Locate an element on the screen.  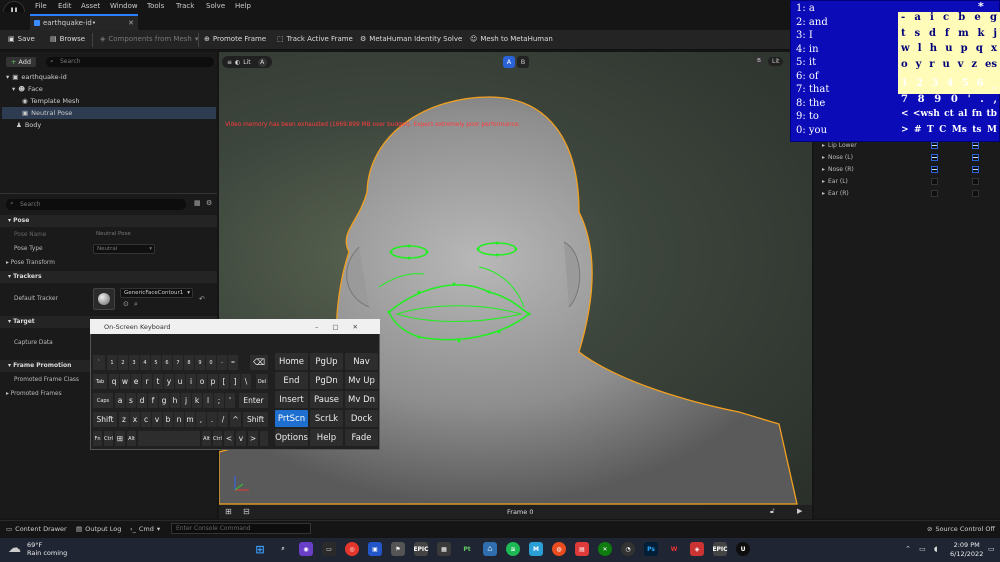
outliner-search-input: Search is located at coordinates (130, 62).